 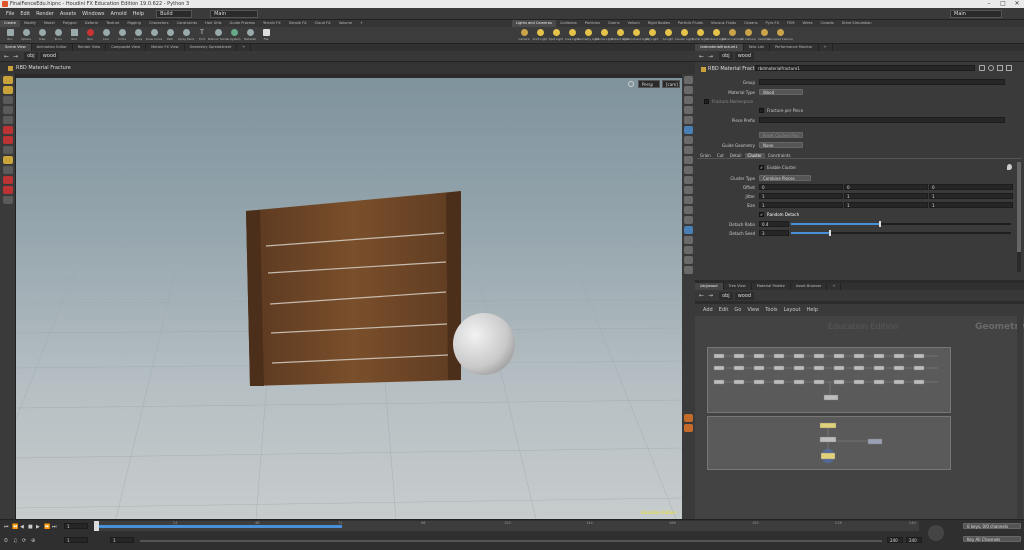 What do you see at coordinates (213, 23) in the screenshot?
I see `shelf-tab: Hair Utils` at bounding box center [213, 23].